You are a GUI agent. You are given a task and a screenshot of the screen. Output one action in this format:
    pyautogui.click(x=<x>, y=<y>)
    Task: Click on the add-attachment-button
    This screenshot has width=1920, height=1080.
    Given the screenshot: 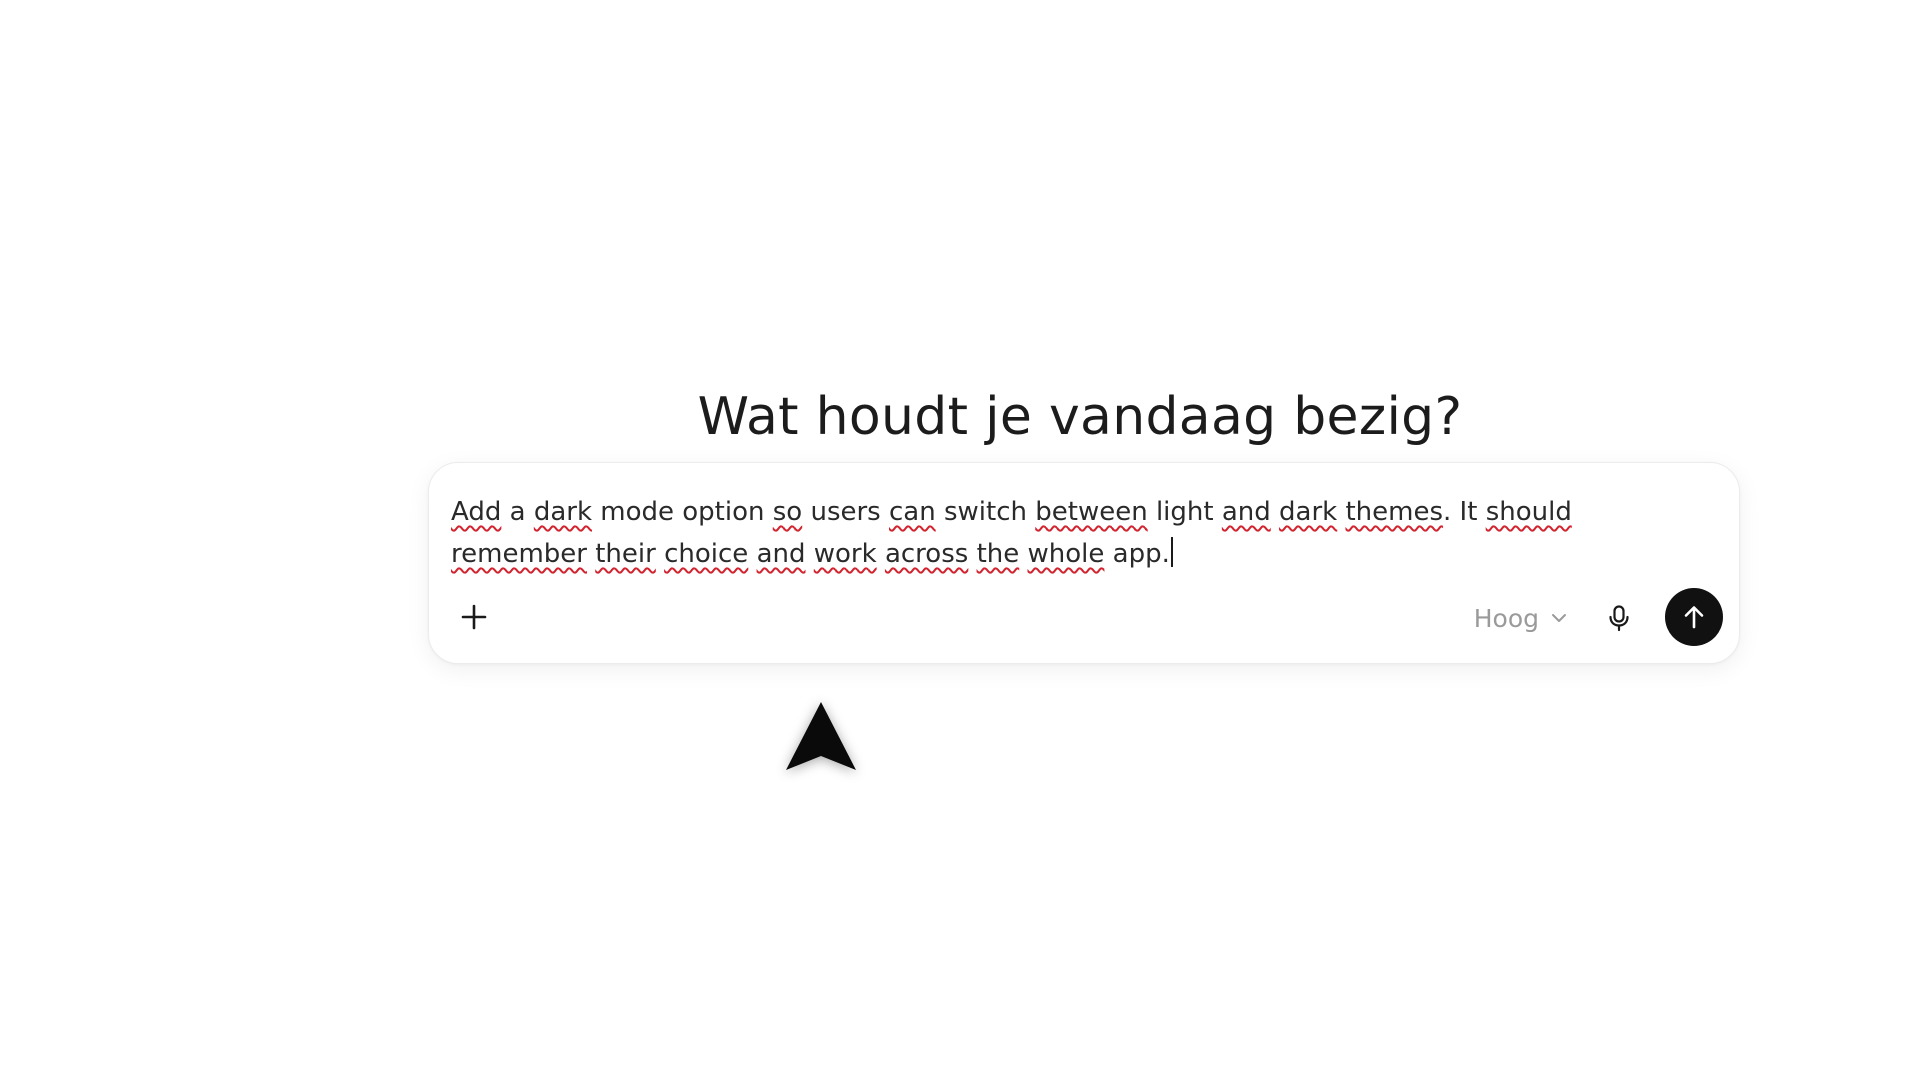 What is the action you would take?
    pyautogui.click(x=474, y=617)
    